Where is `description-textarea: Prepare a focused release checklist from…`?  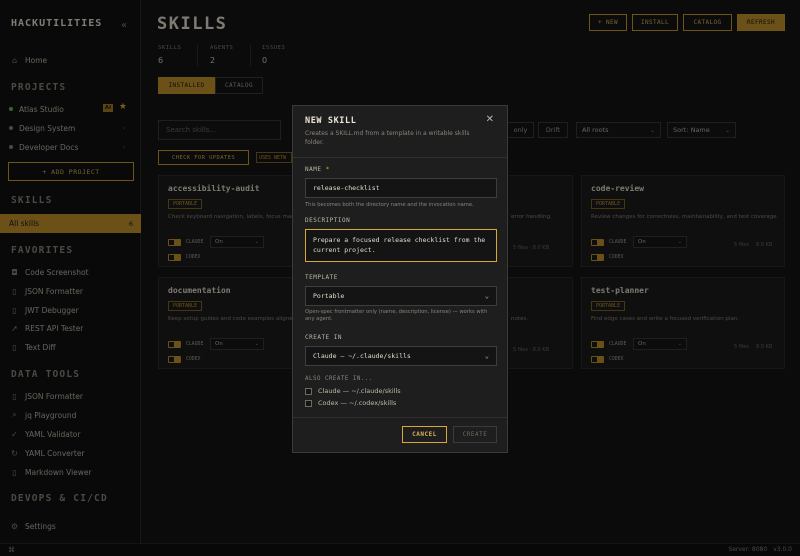
description-textarea: Prepare a focused release checklist from… is located at coordinates (401, 245).